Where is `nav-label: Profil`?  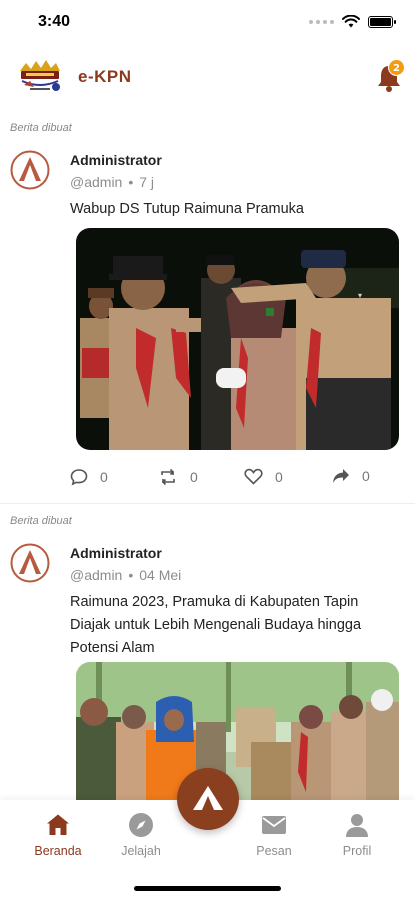 nav-label: Profil is located at coordinates (357, 851).